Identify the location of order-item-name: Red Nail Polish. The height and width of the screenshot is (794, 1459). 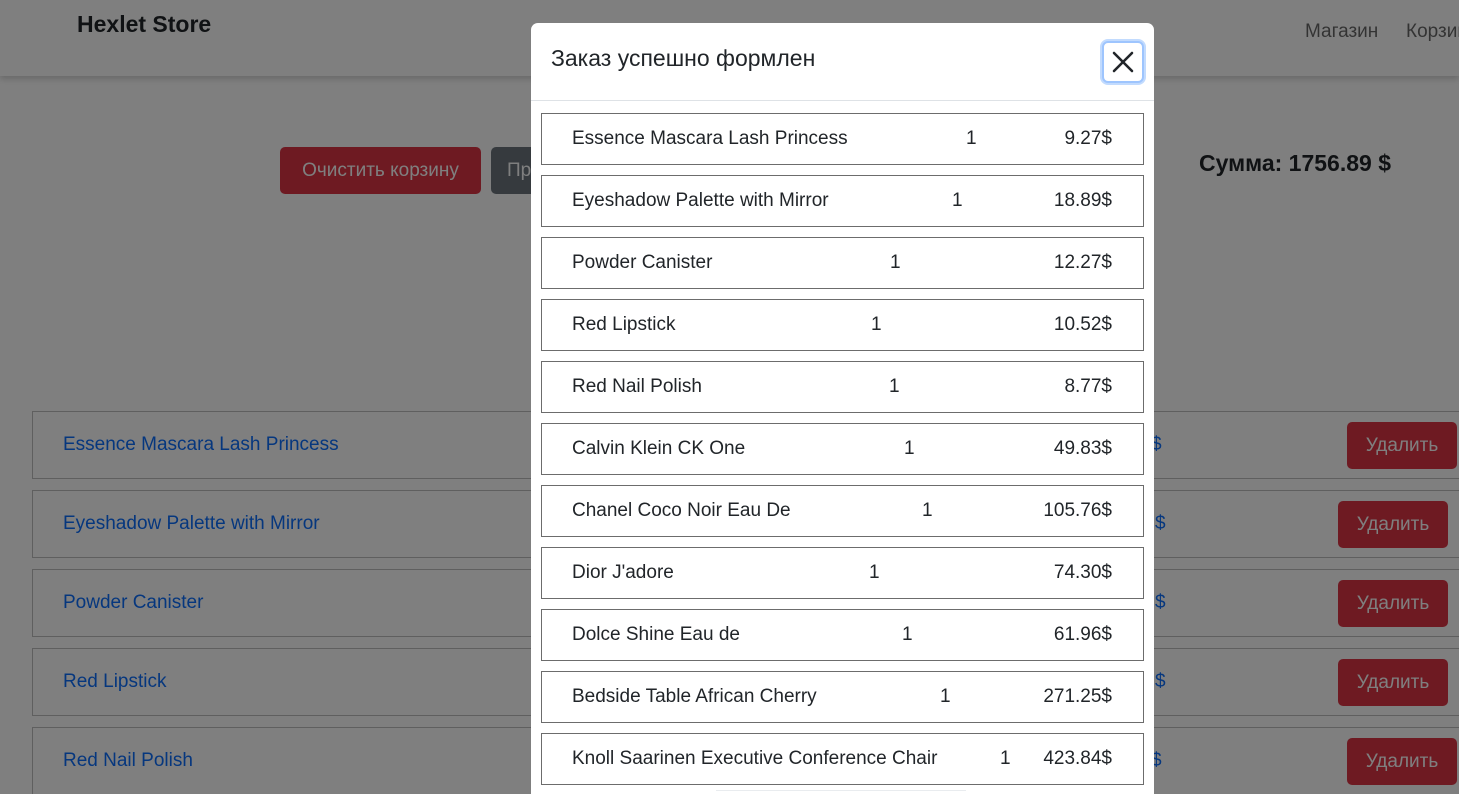
(637, 386).